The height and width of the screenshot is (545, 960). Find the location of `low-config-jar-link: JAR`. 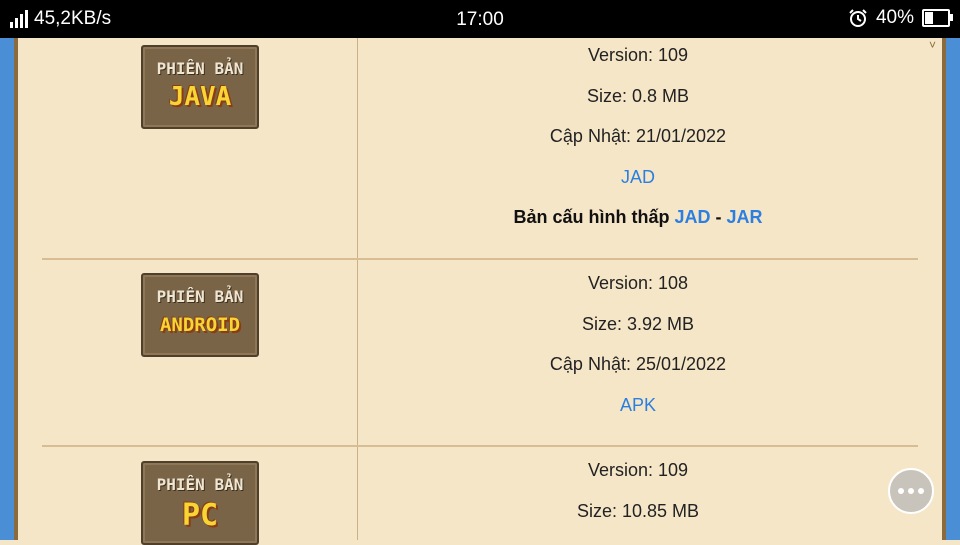

low-config-jar-link: JAR is located at coordinates (745, 217).